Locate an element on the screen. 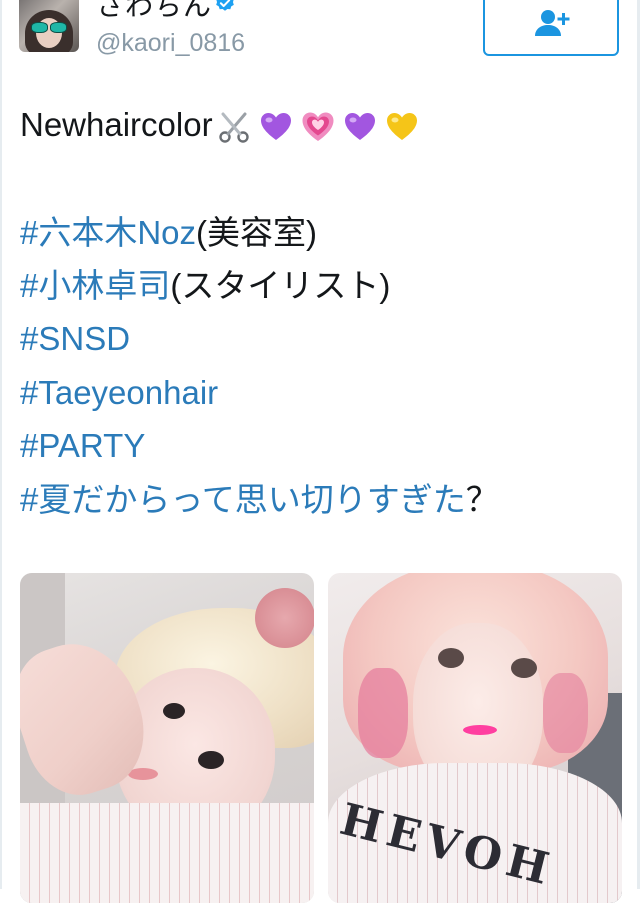  add-user-icon is located at coordinates (552, 23).